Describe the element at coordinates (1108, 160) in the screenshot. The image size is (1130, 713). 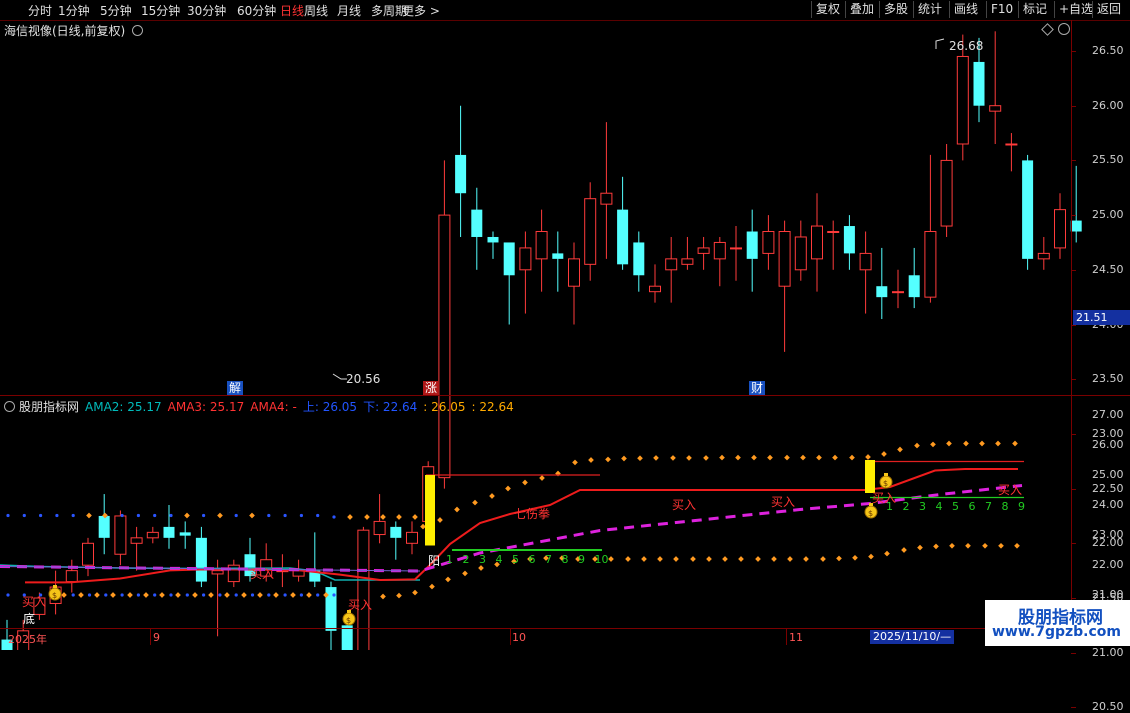
I see `price-tick: 25.50` at that location.